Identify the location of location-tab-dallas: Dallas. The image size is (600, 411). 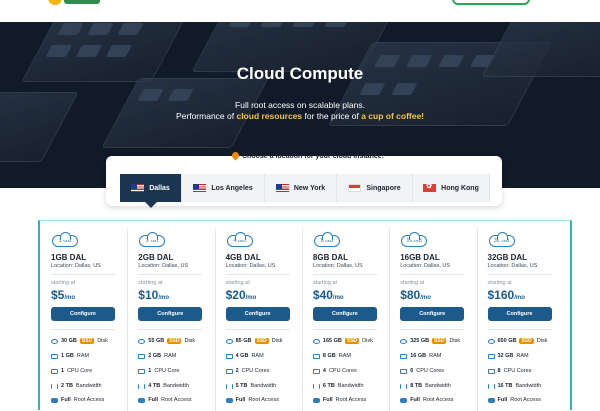
(151, 191).